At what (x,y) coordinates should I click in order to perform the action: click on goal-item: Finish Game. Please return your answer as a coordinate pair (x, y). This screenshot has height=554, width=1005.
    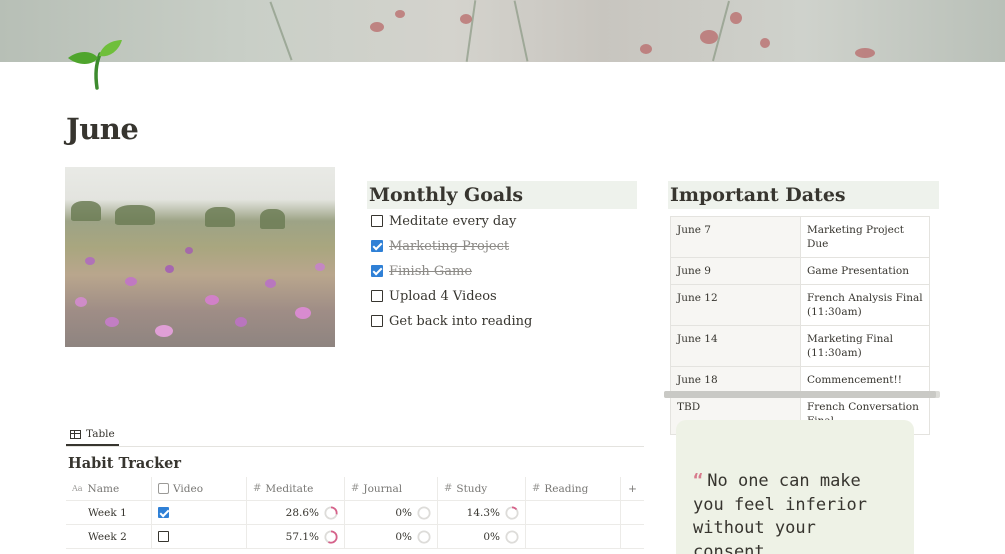
    Looking at the image, I should click on (421, 271).